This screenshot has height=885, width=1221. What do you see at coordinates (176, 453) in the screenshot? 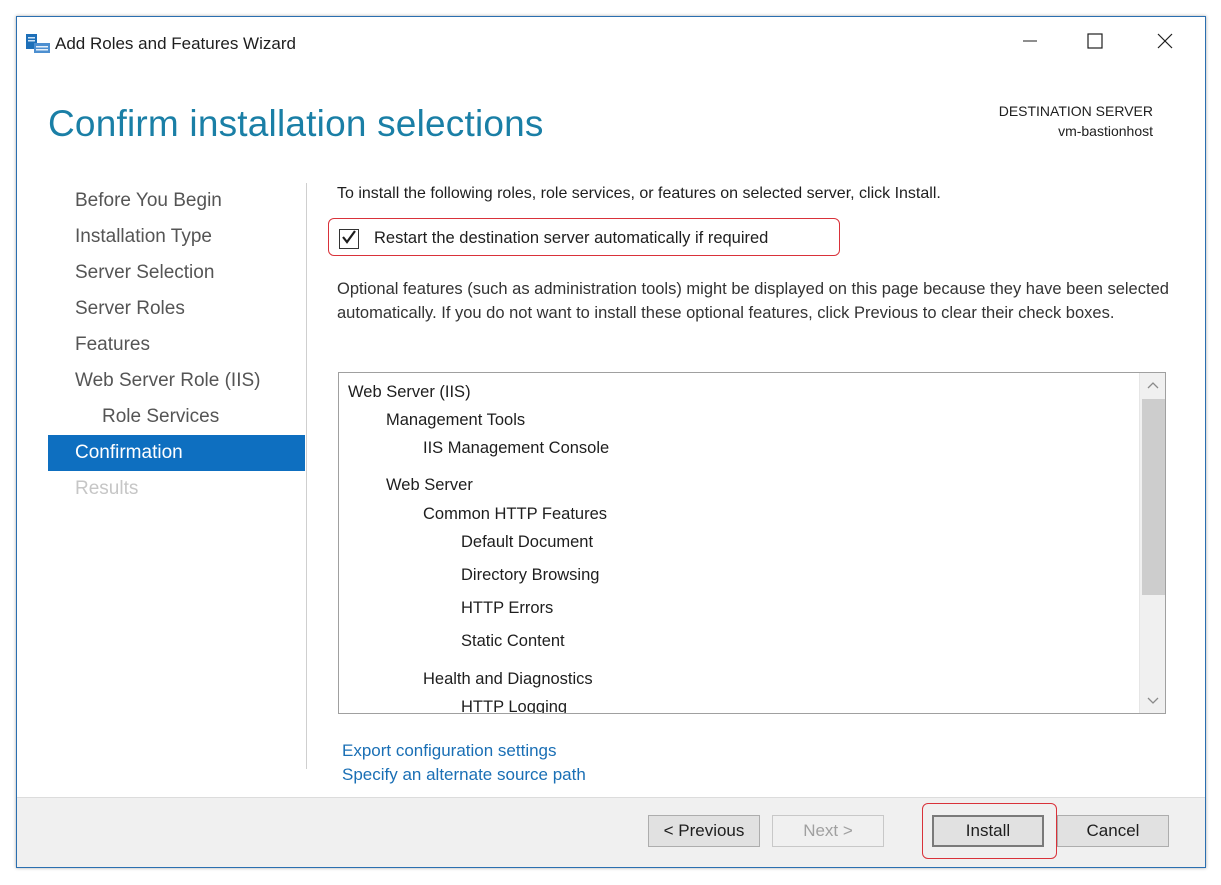
I see `nav-item-confirmation: Confirmation` at bounding box center [176, 453].